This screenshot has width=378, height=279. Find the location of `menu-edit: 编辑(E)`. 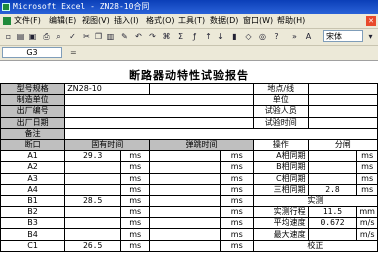

menu-edit: 编辑(E) is located at coordinates (62, 21).